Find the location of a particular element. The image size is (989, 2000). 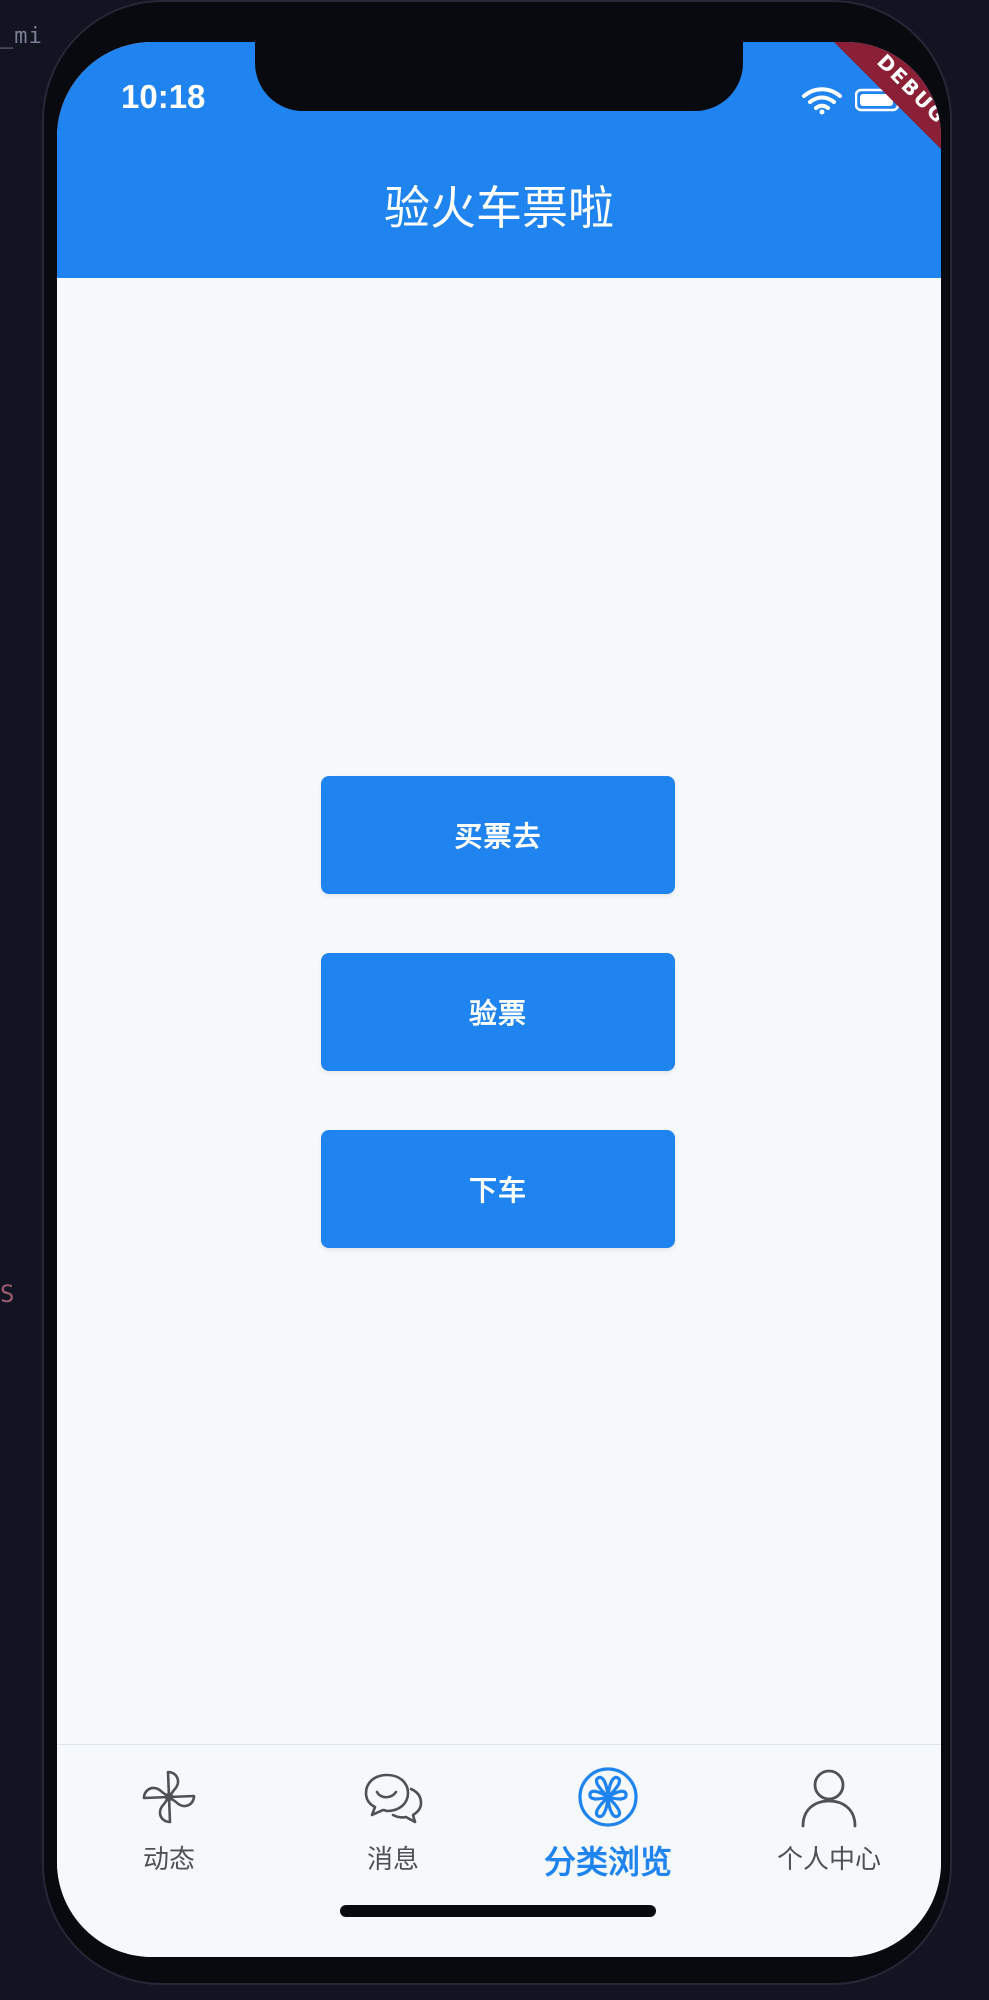

category-icon is located at coordinates (608, 1797).